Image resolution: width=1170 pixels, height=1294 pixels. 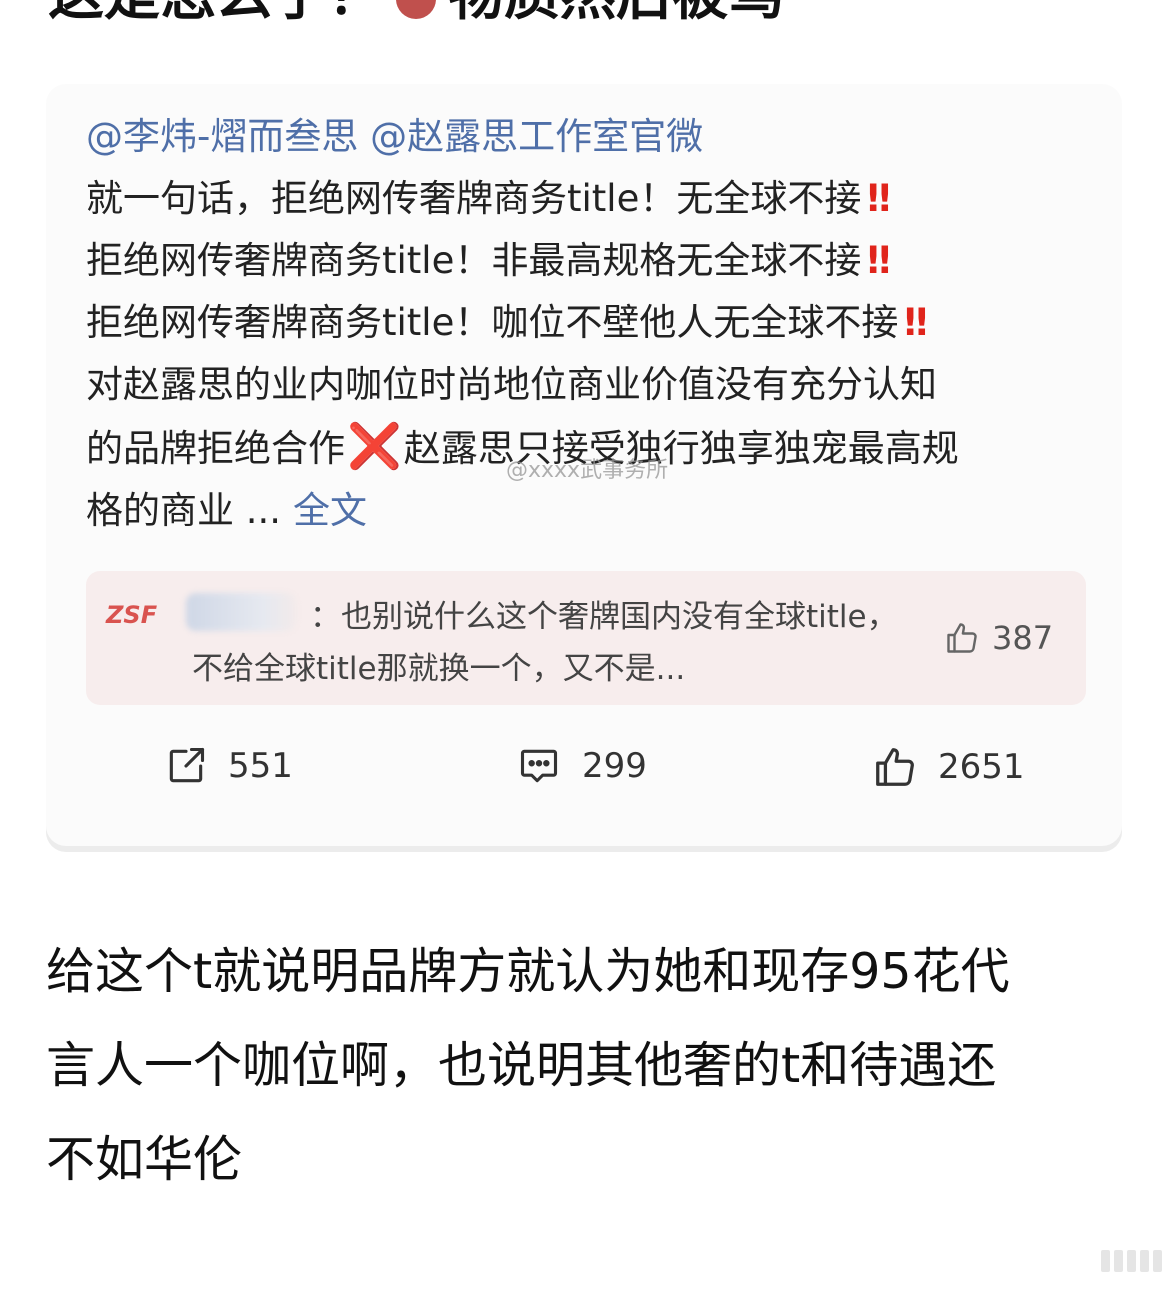 I want to click on share-button: 551, so click(x=228, y=766).